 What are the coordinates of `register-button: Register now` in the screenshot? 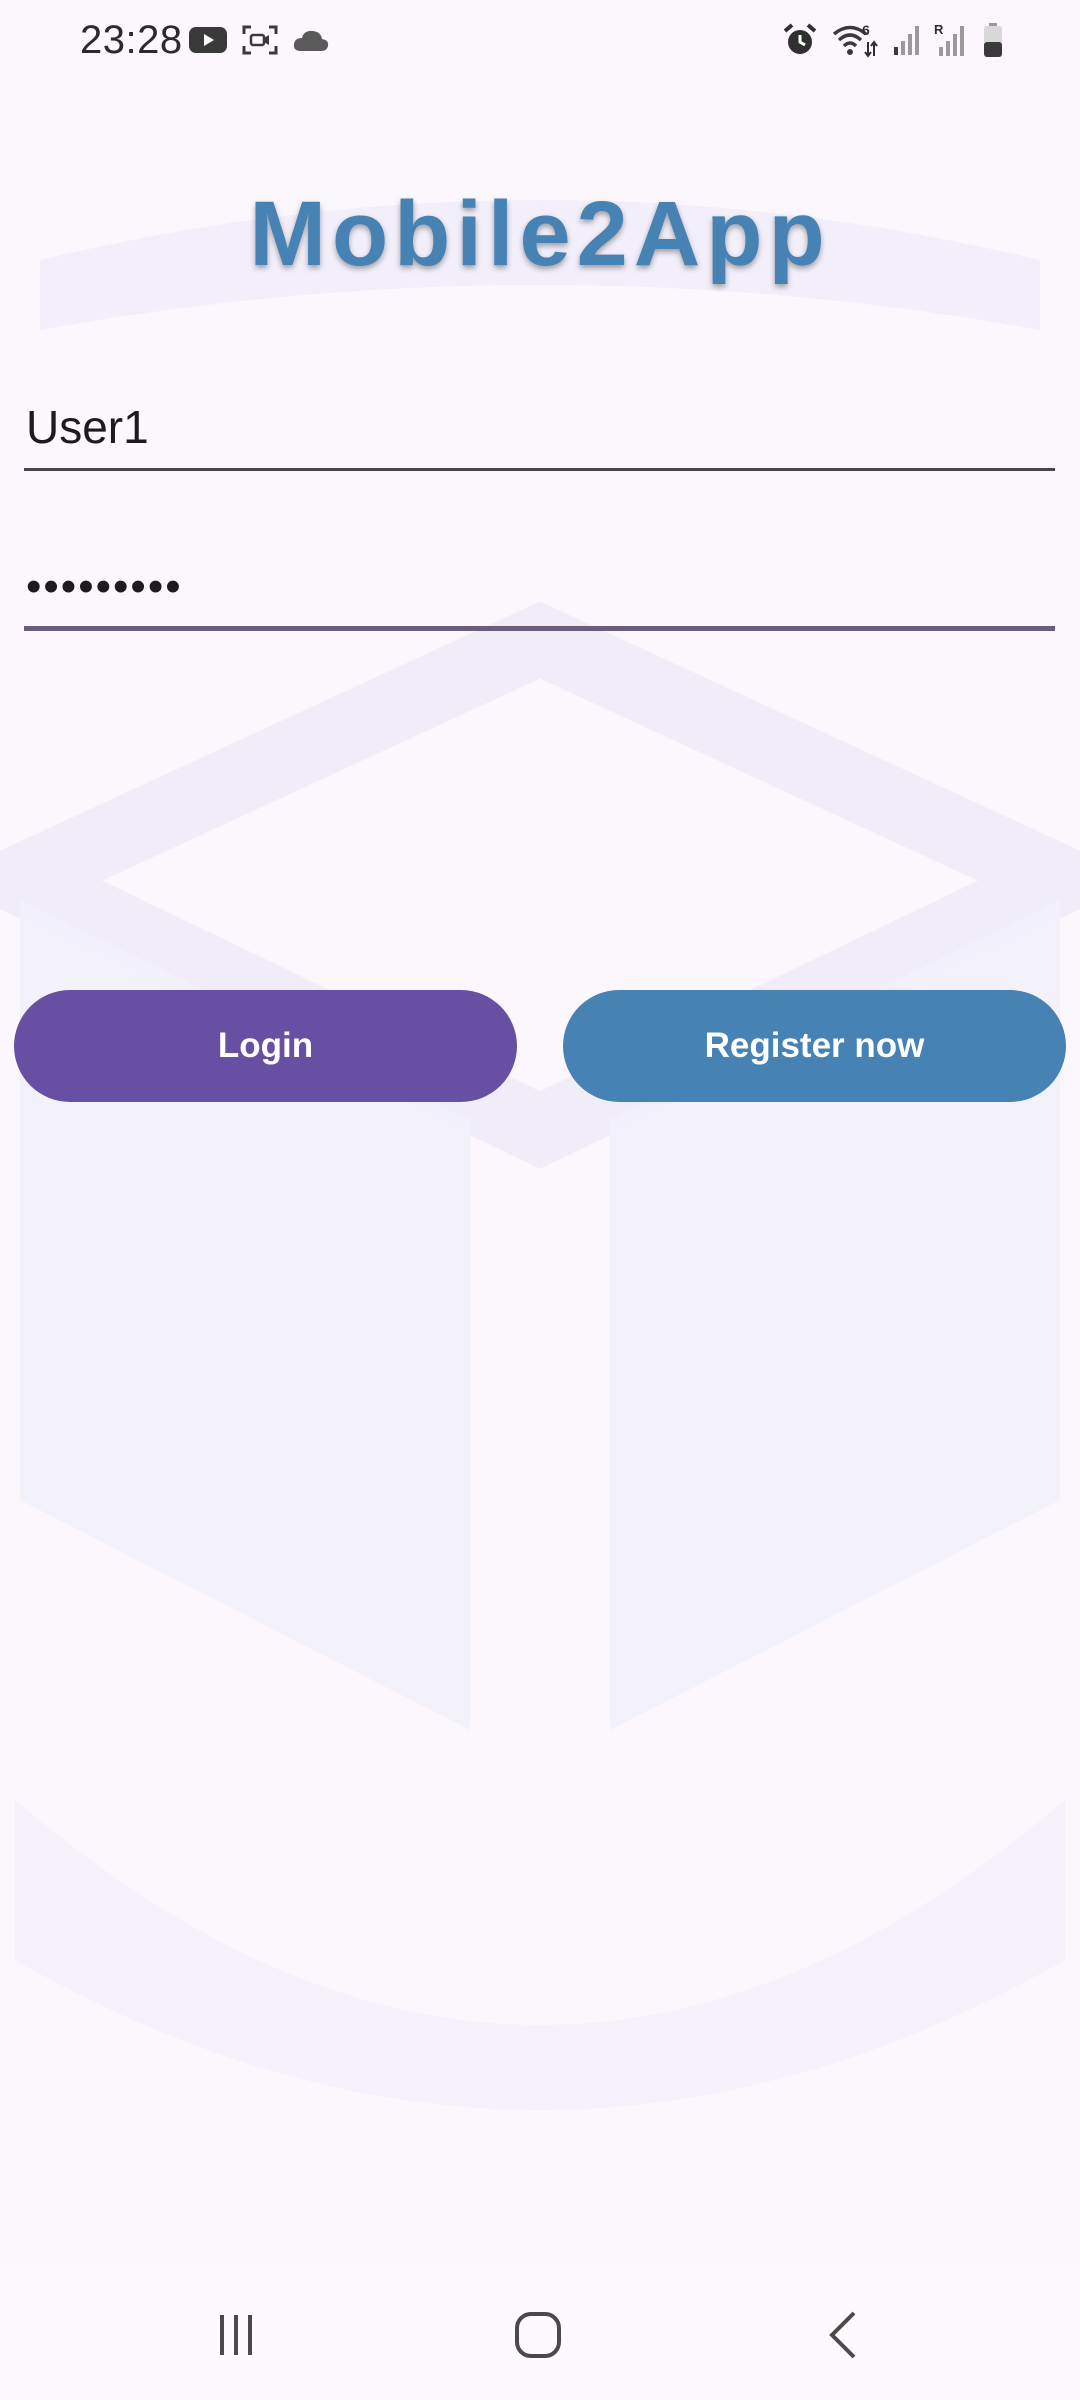 It's located at (814, 1046).